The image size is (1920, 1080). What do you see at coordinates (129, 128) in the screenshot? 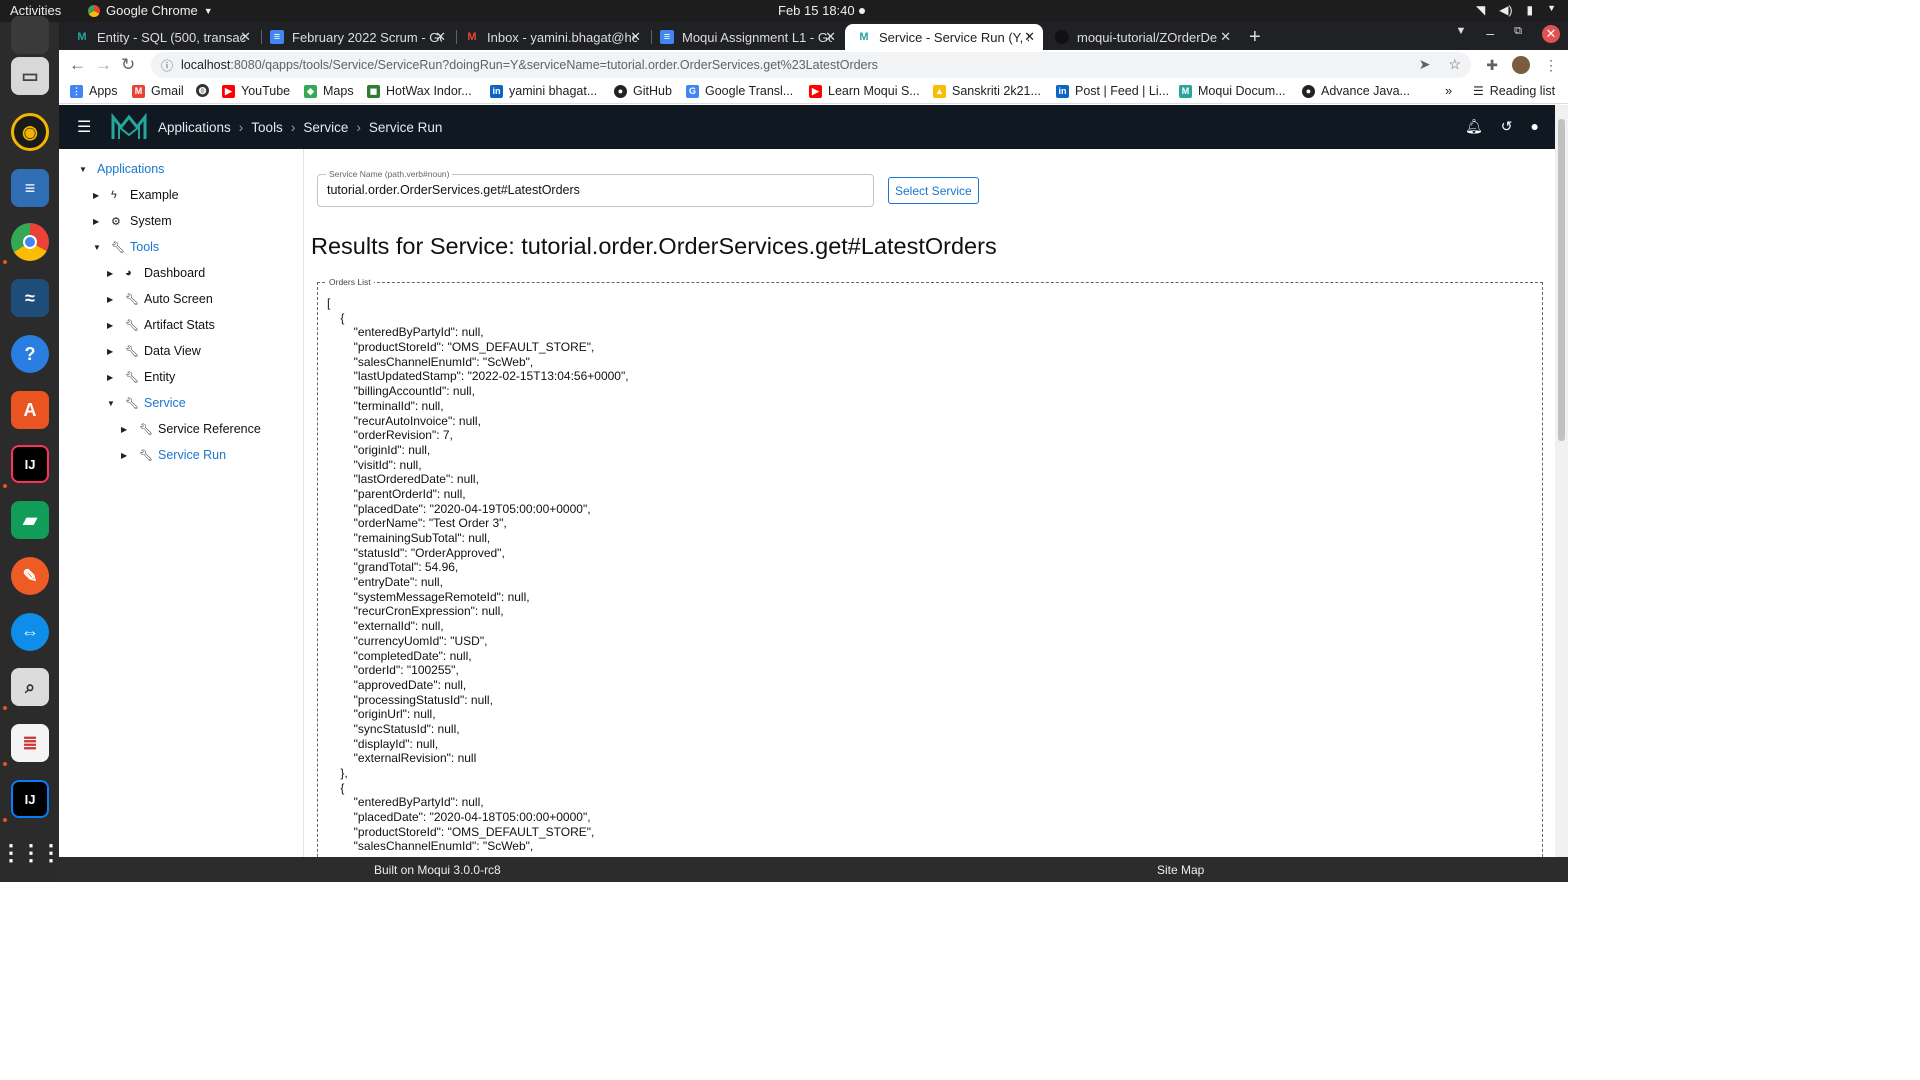
I see `moqui-logo` at bounding box center [129, 128].